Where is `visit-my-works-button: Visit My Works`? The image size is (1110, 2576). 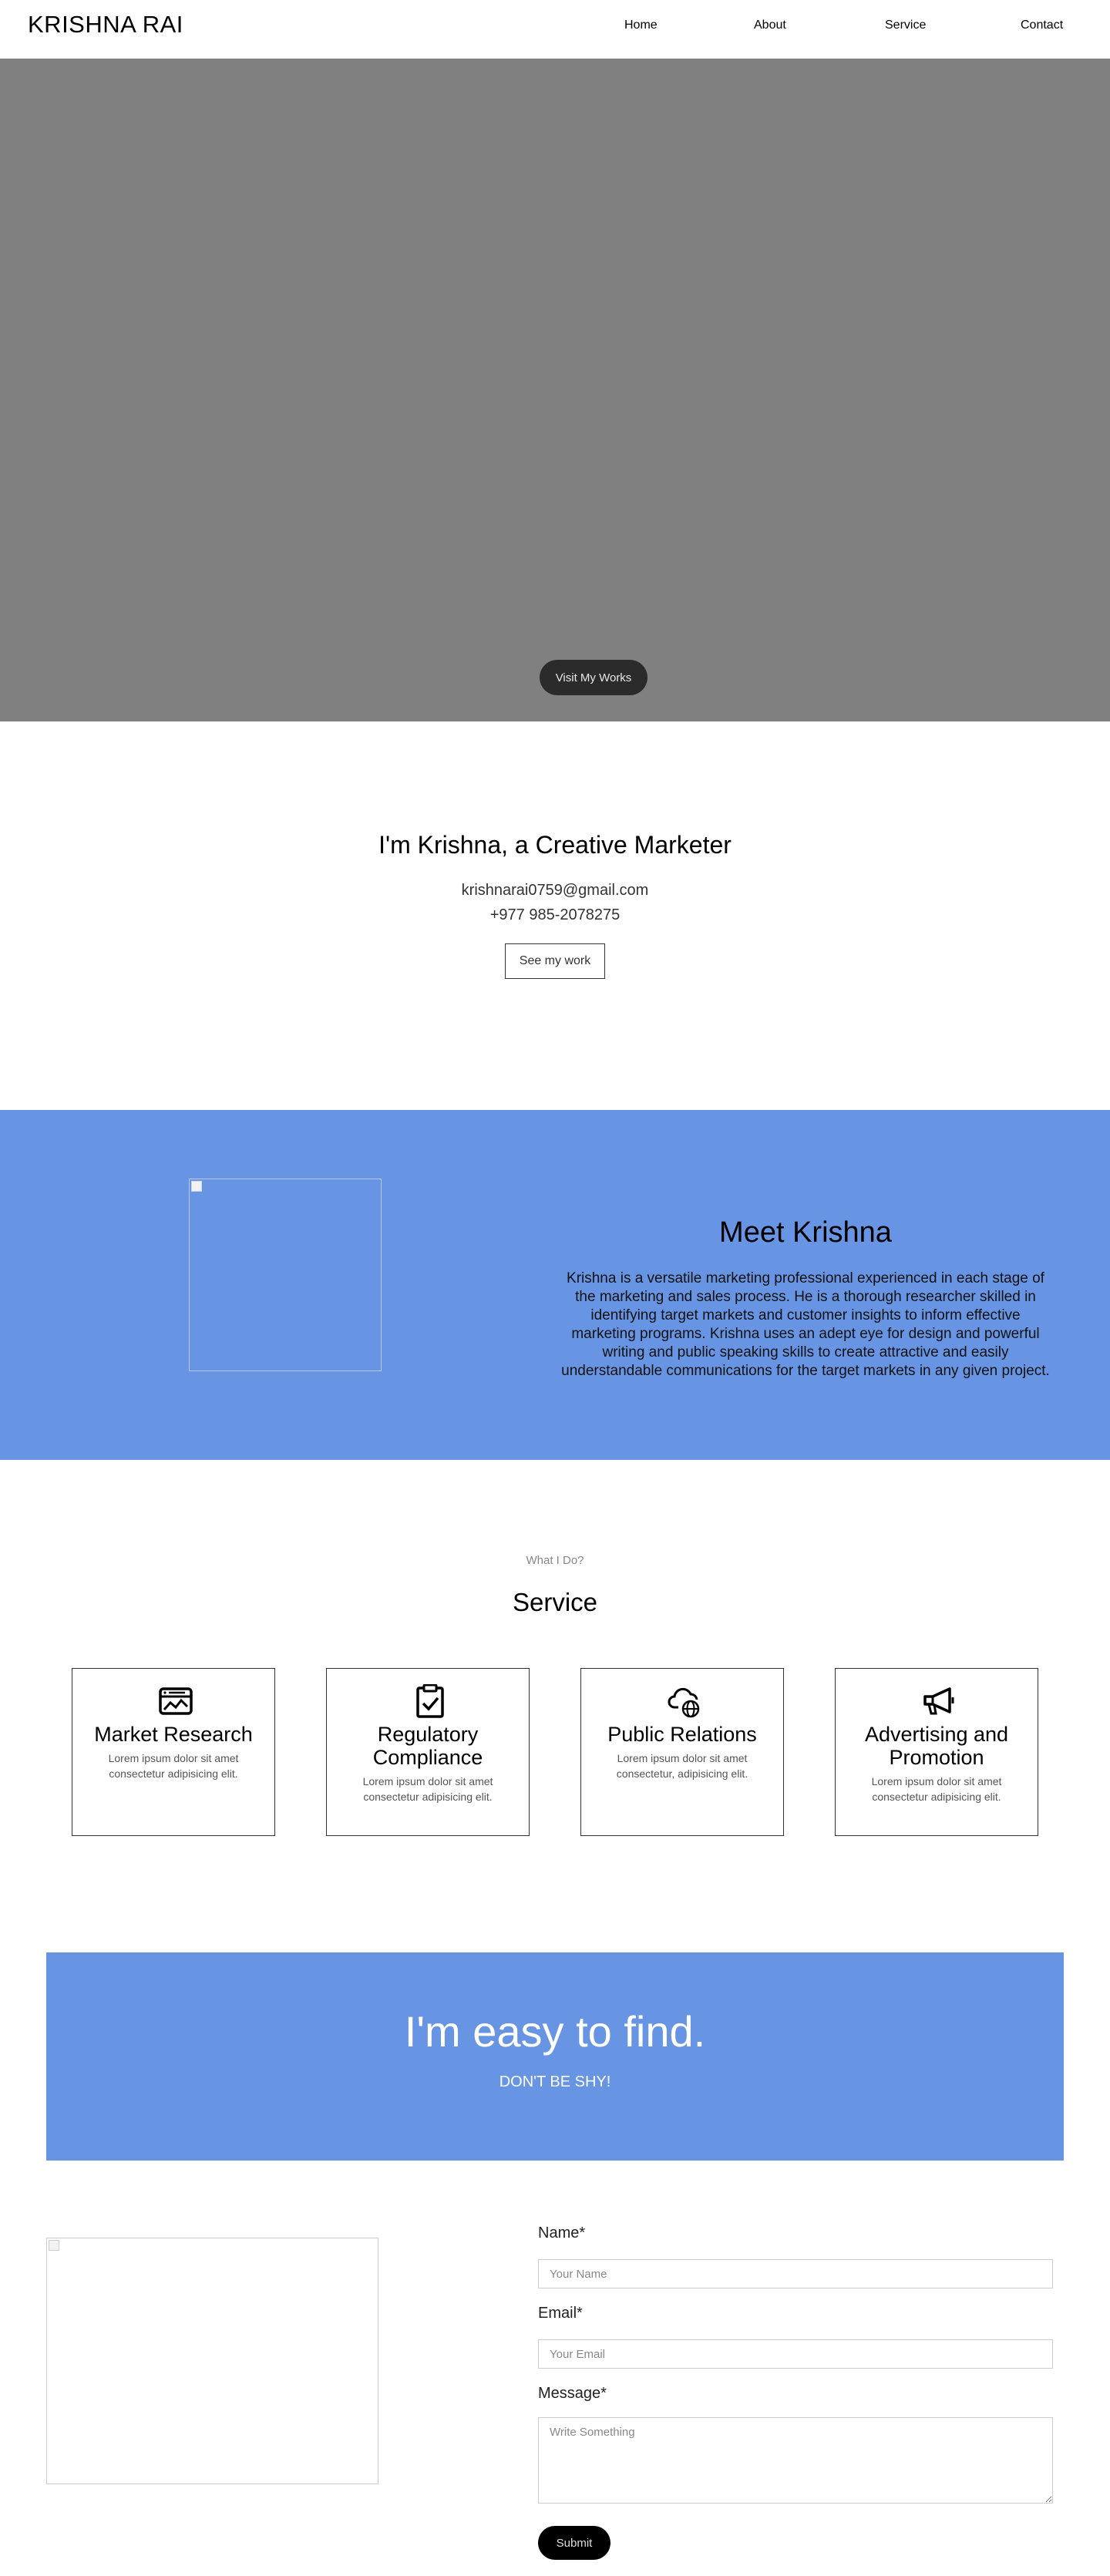
visit-my-works-button: Visit My Works is located at coordinates (594, 677).